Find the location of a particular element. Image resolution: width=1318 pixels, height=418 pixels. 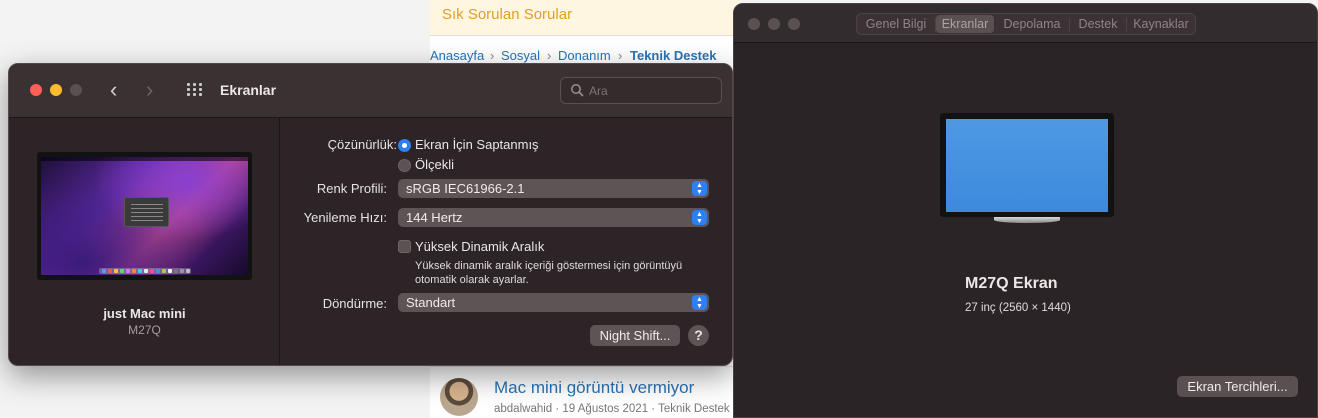

display-screen-graphic is located at coordinates (1027, 165).